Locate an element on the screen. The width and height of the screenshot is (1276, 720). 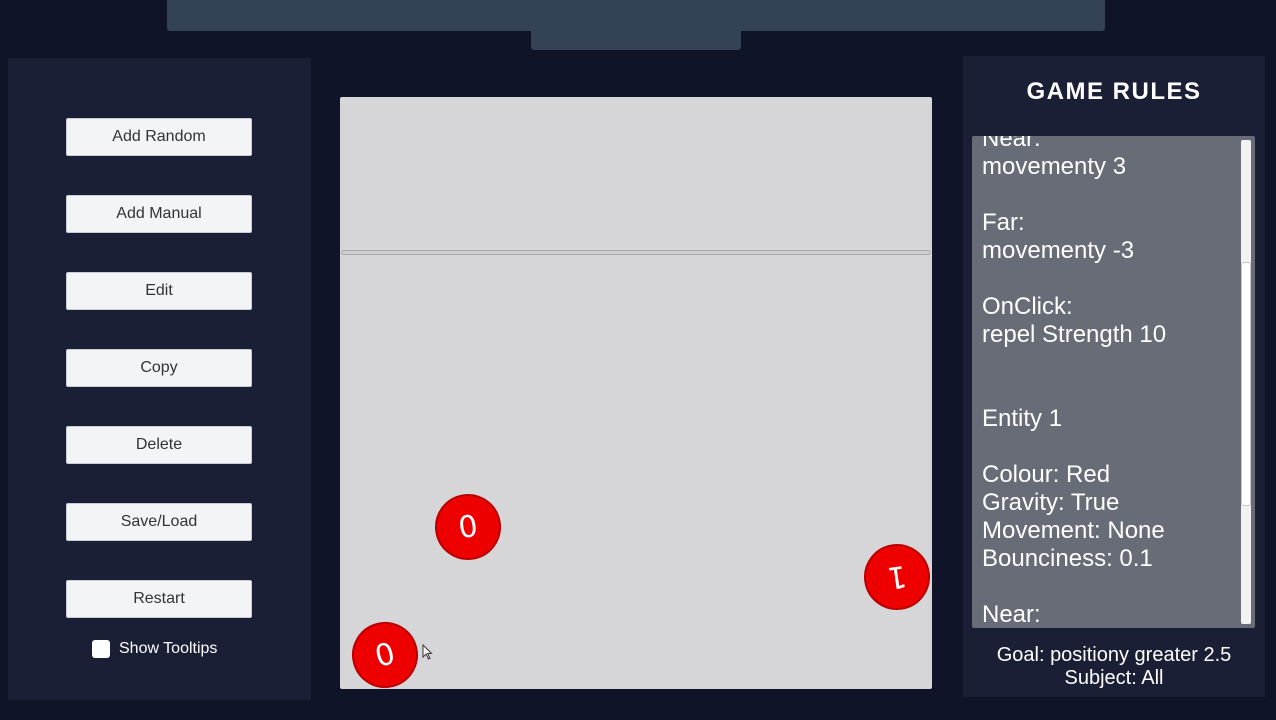
subject-text: Subject: All is located at coordinates (1114, 678).